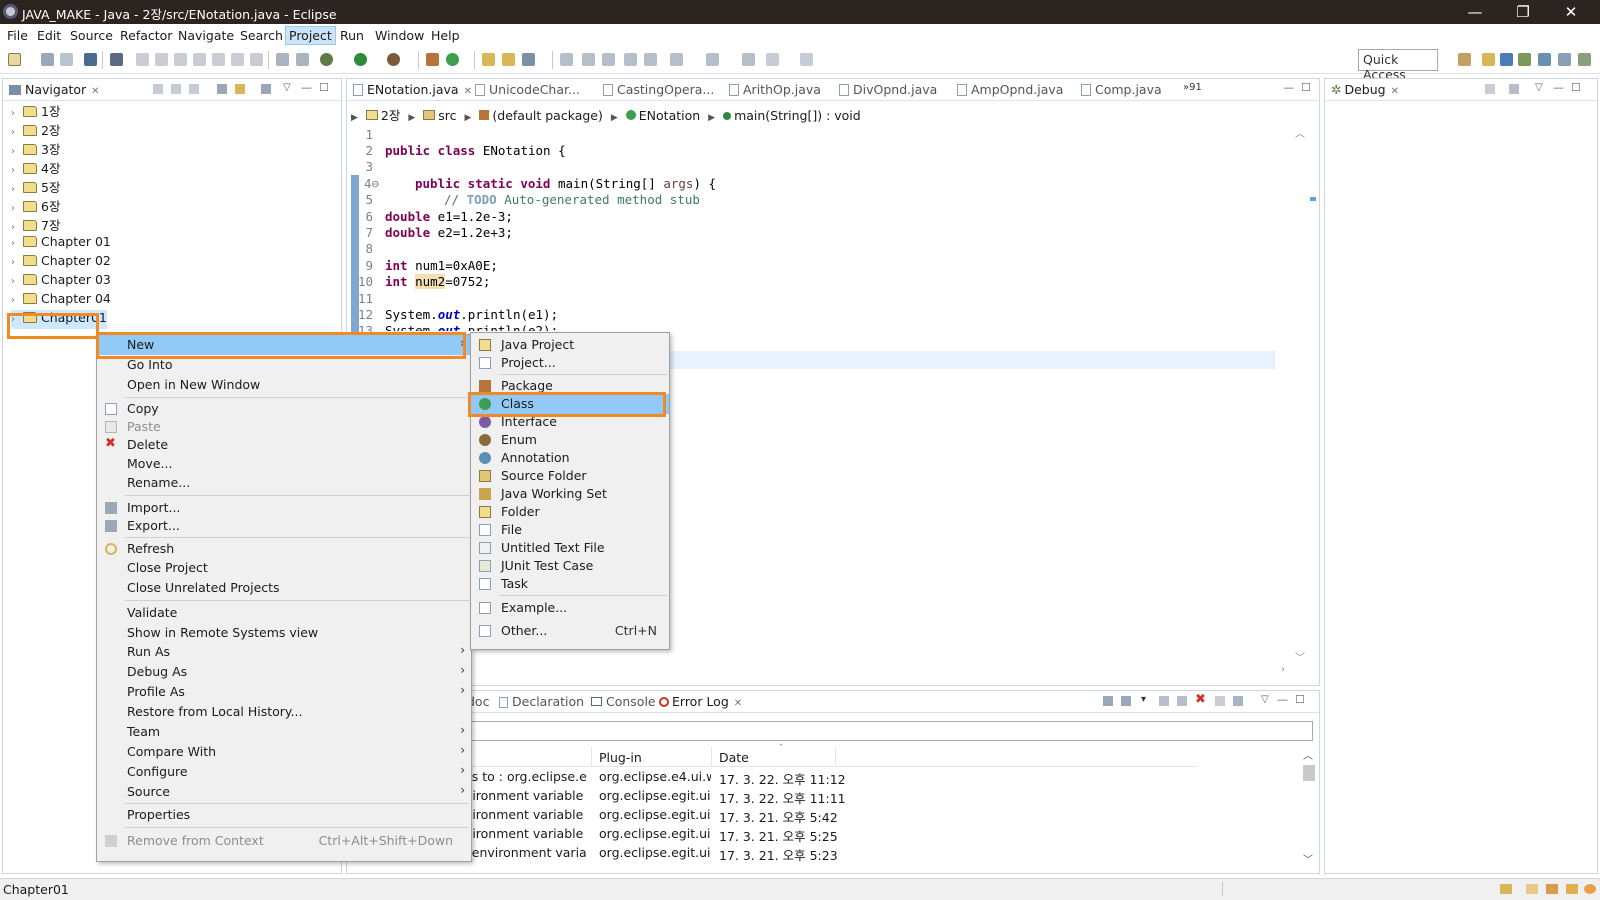 The image size is (1600, 900). What do you see at coordinates (570, 345) in the screenshot?
I see `submenu-item-java-project: Java Project` at bounding box center [570, 345].